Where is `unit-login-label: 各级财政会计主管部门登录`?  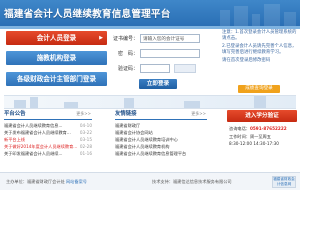
unit-login-label: 各级财政会计主管部门登录 is located at coordinates (56, 79).